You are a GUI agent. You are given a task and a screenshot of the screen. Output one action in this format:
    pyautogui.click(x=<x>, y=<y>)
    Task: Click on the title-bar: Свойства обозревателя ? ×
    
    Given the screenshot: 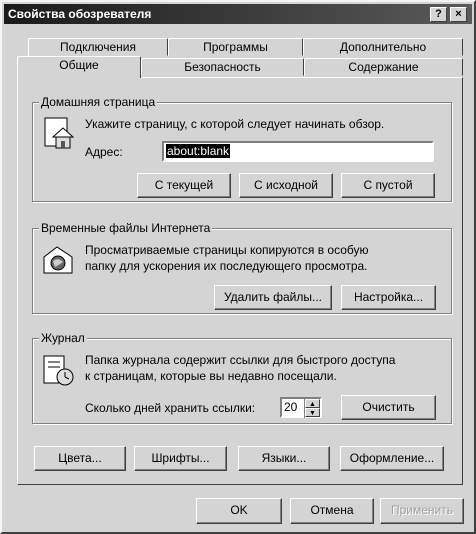 What is the action you would take?
    pyautogui.click(x=238, y=14)
    